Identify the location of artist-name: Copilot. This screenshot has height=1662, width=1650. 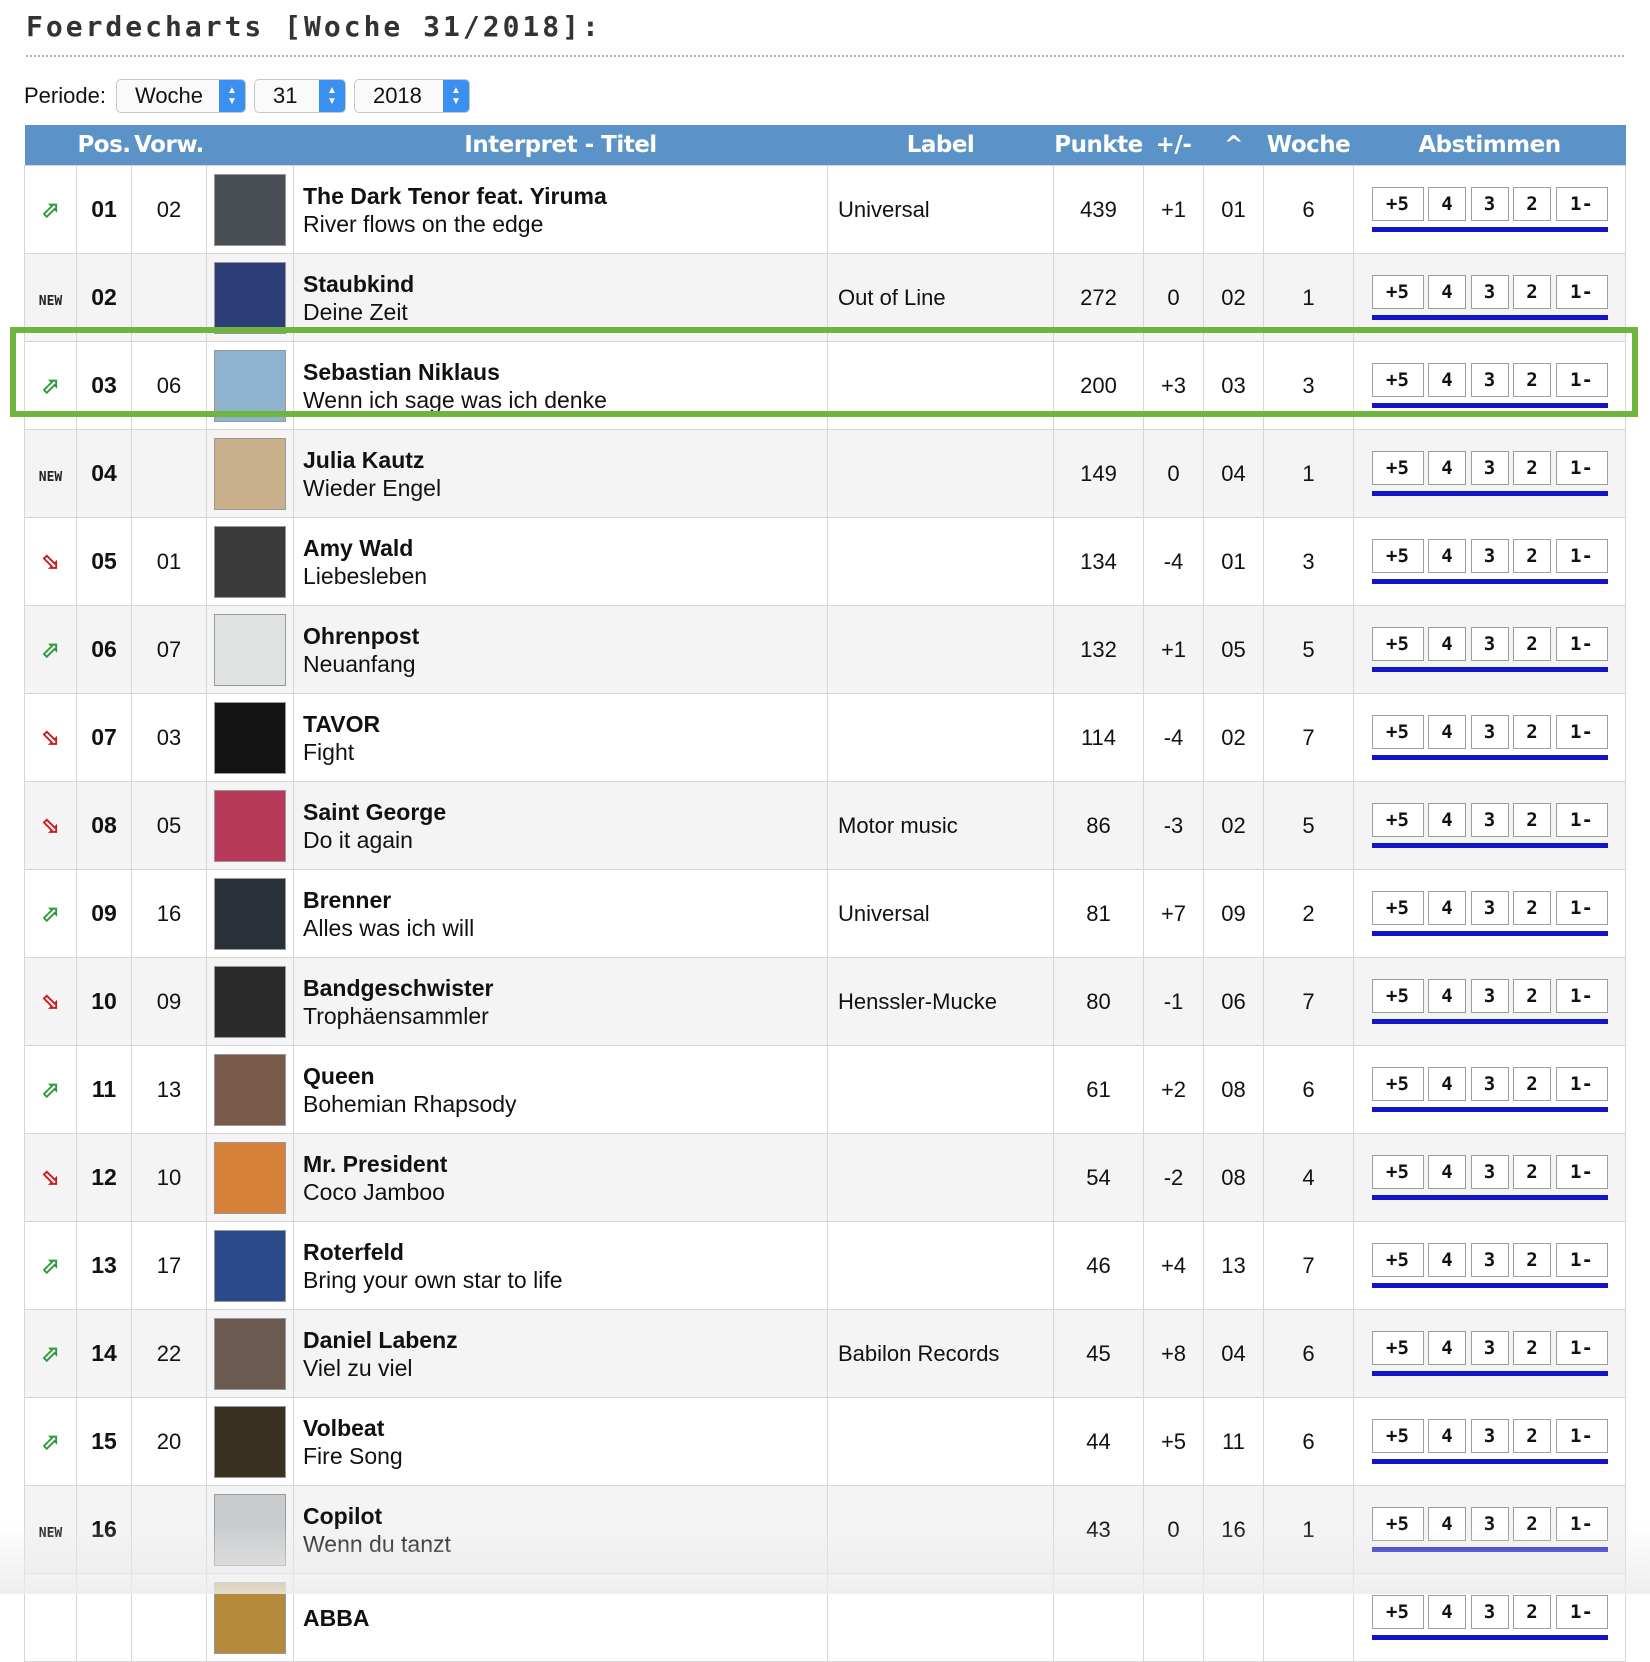
(565, 1516).